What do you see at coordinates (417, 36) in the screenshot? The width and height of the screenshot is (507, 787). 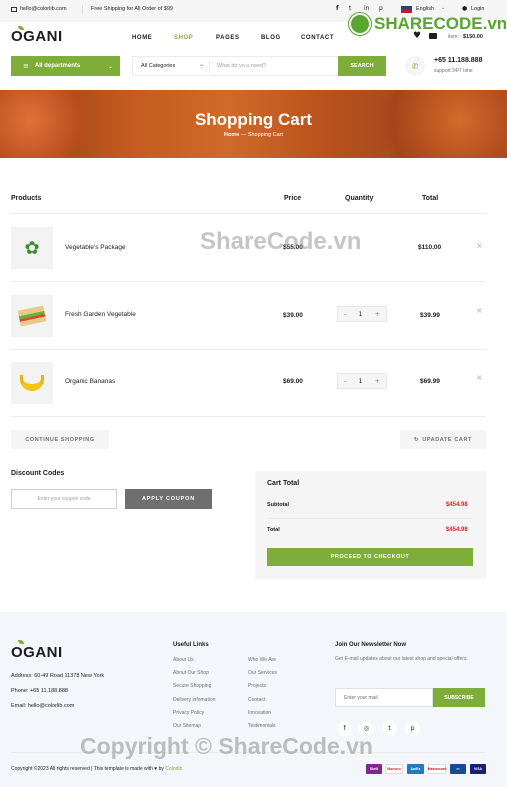 I see `heart-icon: ♥` at bounding box center [417, 36].